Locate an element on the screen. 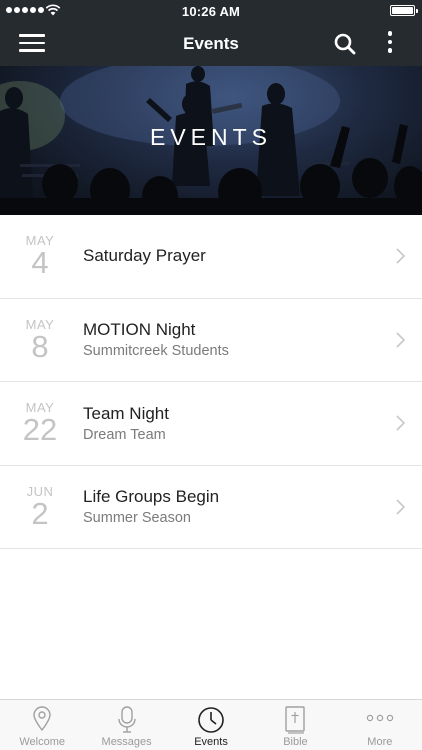 The width and height of the screenshot is (422, 750). event-row: MAY 8 MOTION Night Summitcreek Students is located at coordinates (211, 340).